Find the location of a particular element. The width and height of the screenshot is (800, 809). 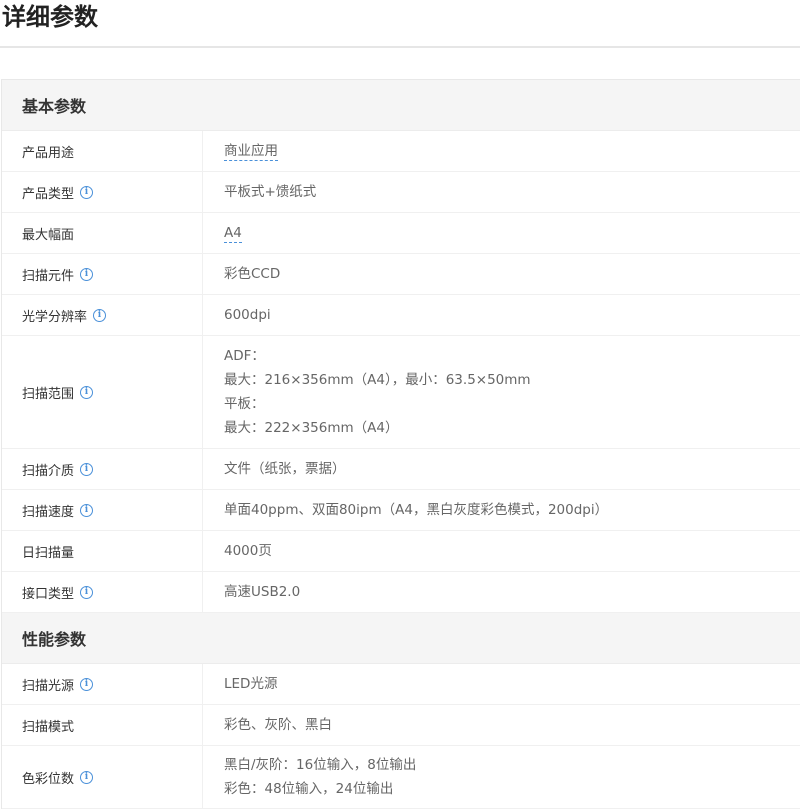

title-divider is located at coordinates (400, 47).